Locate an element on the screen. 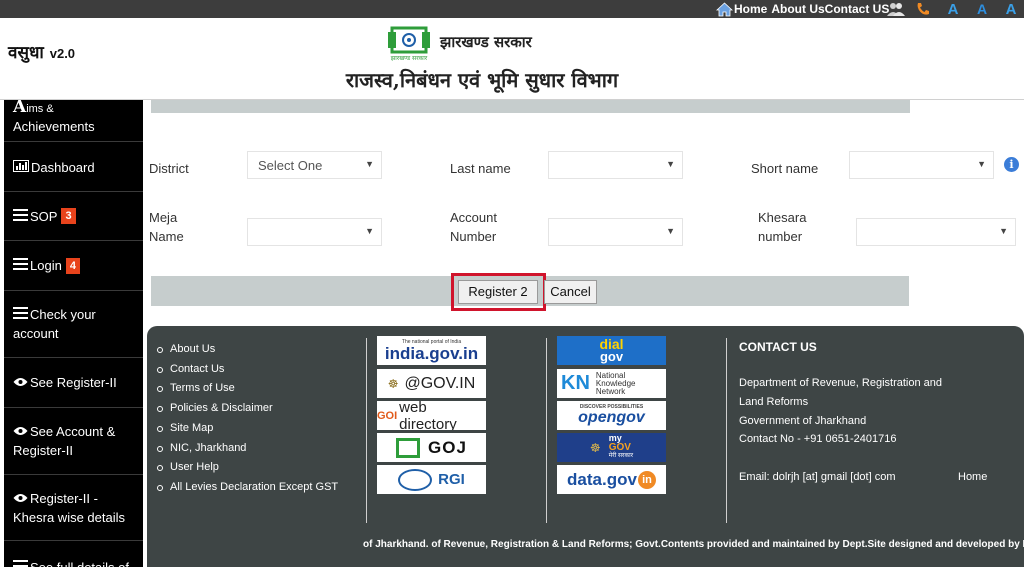 The image size is (1024, 567). contact-phone: Contact No - +91 0651-2401716 is located at coordinates (818, 439).